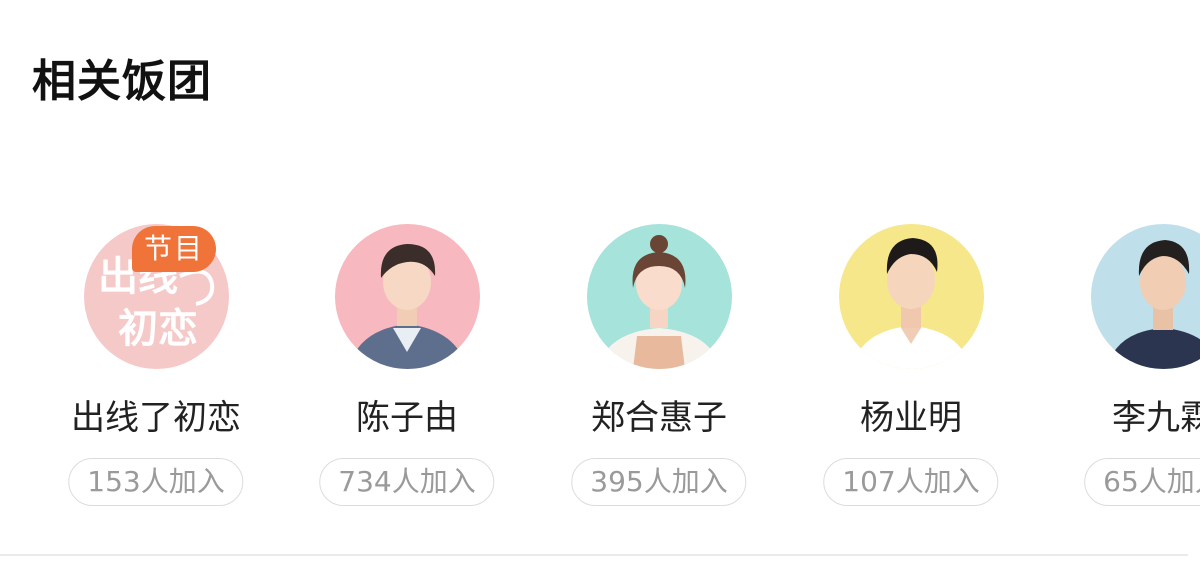 This screenshot has height=577, width=1200. I want to click on member-count-pill: 395人加入, so click(659, 482).